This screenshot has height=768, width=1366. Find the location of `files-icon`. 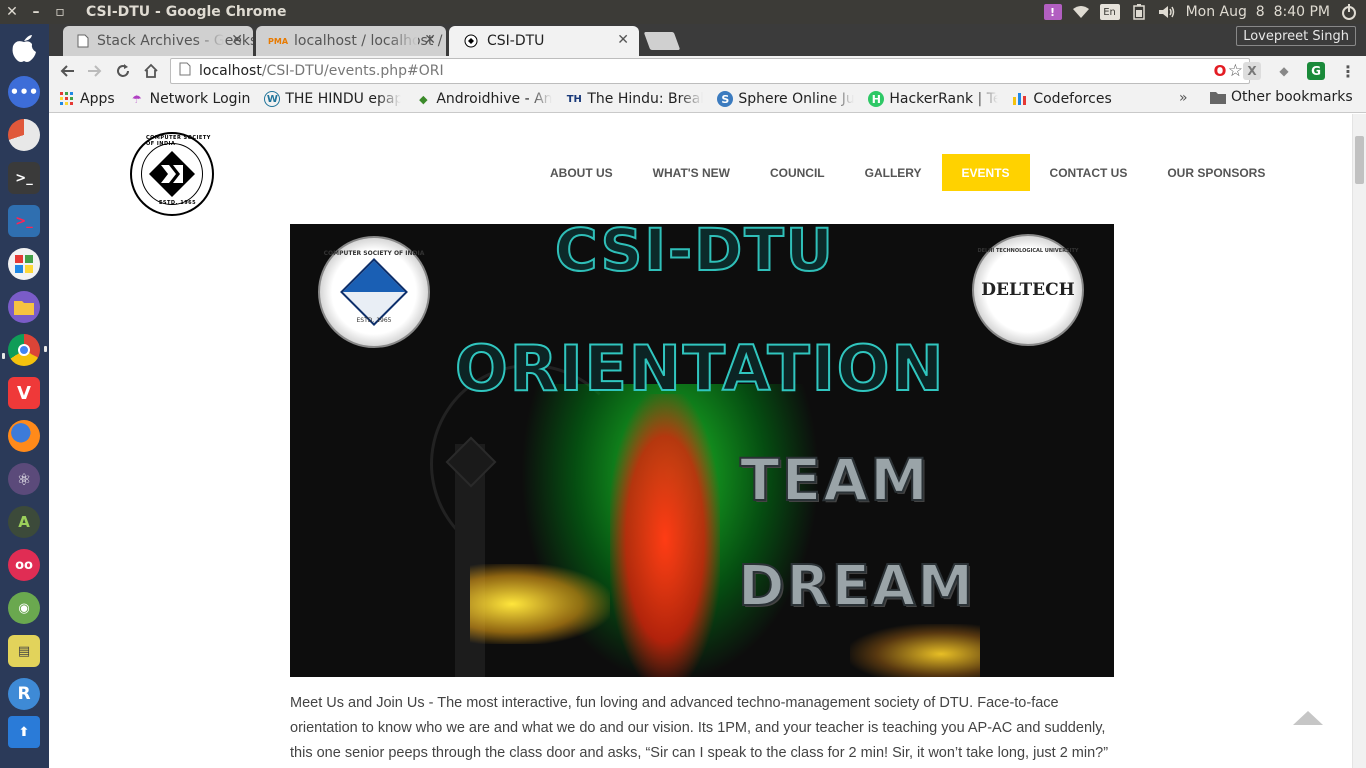

files-icon is located at coordinates (24, 307).